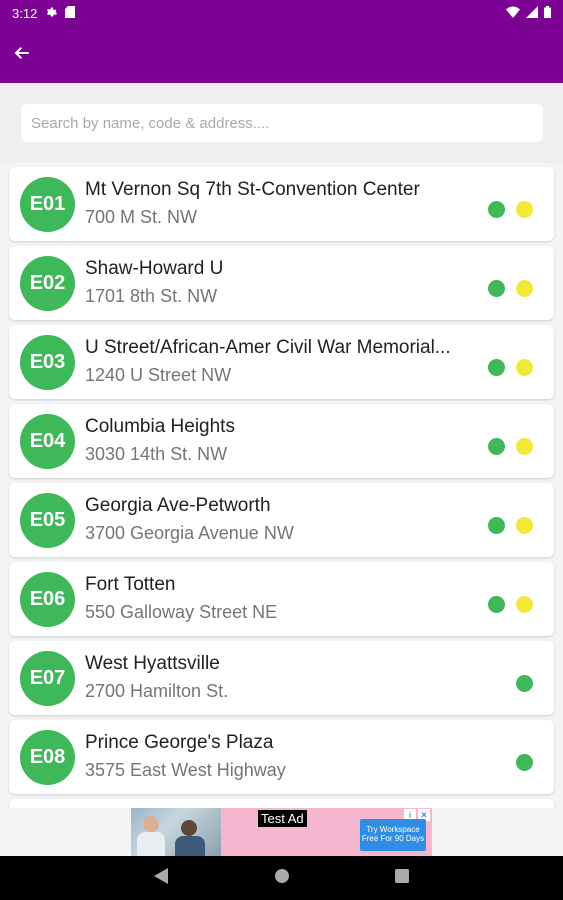 The image size is (563, 900). I want to click on station-address: 1240 U Street NW, so click(158, 375).